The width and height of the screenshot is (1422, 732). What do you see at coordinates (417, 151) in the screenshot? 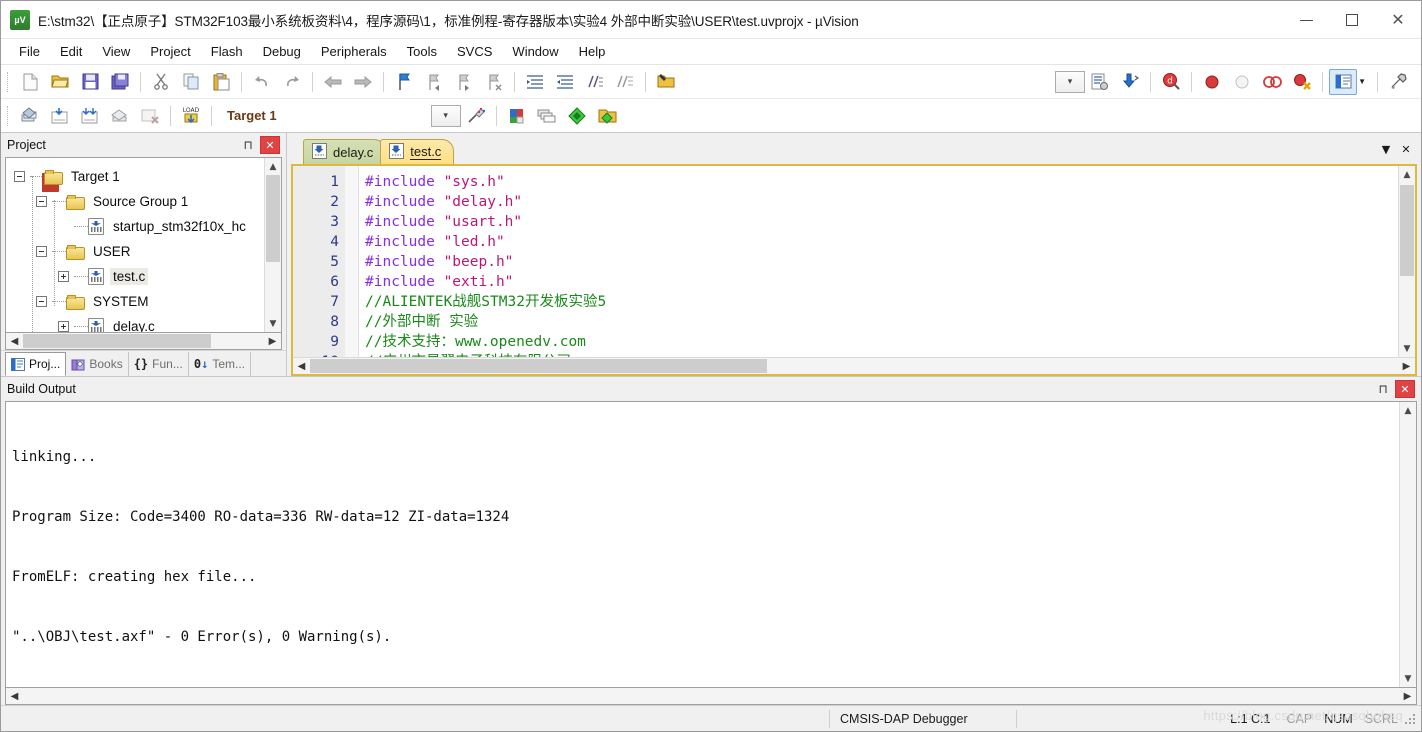
I see `editor-tab-test-c: test.c` at bounding box center [417, 151].